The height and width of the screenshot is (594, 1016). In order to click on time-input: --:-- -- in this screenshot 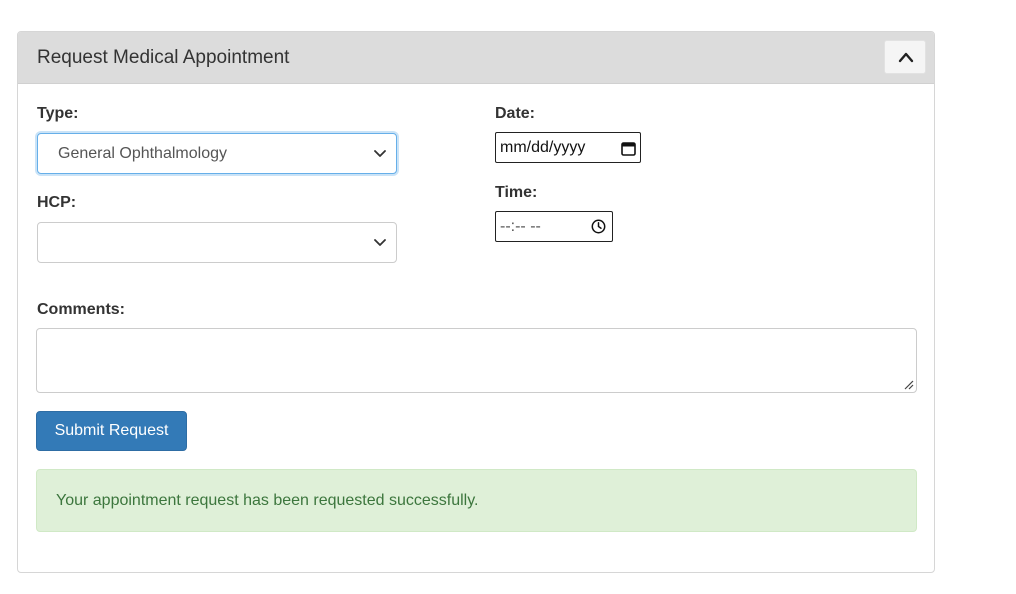, I will do `click(554, 226)`.